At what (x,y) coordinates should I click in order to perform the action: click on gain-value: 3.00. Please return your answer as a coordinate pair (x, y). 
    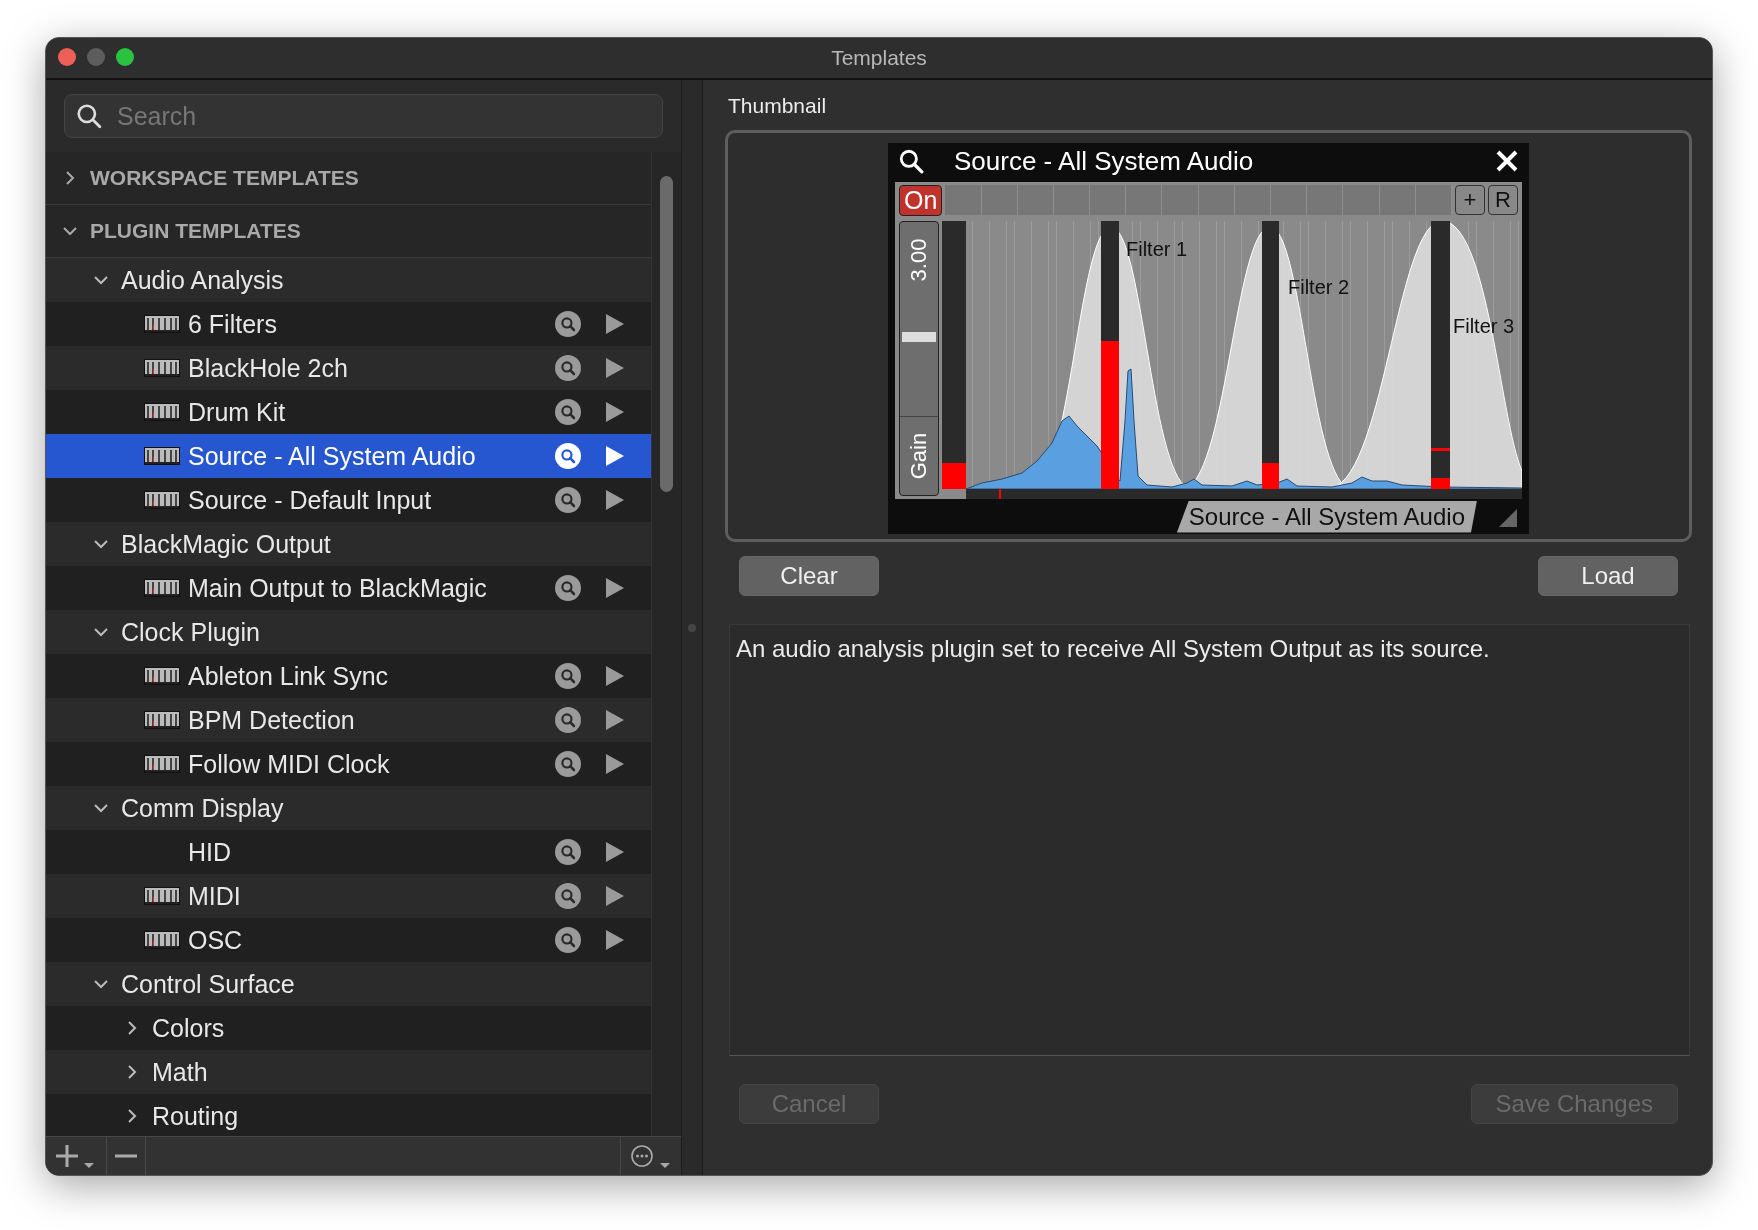
    Looking at the image, I should click on (919, 260).